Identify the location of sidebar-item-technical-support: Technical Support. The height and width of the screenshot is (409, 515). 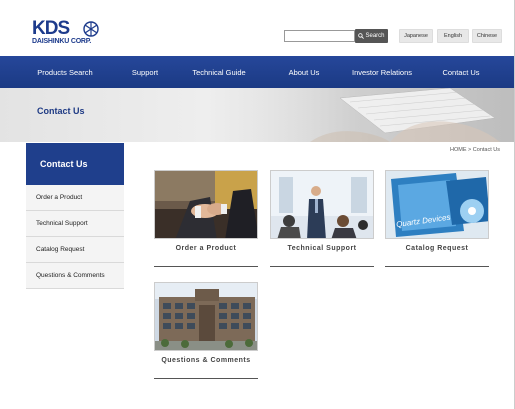
(75, 224).